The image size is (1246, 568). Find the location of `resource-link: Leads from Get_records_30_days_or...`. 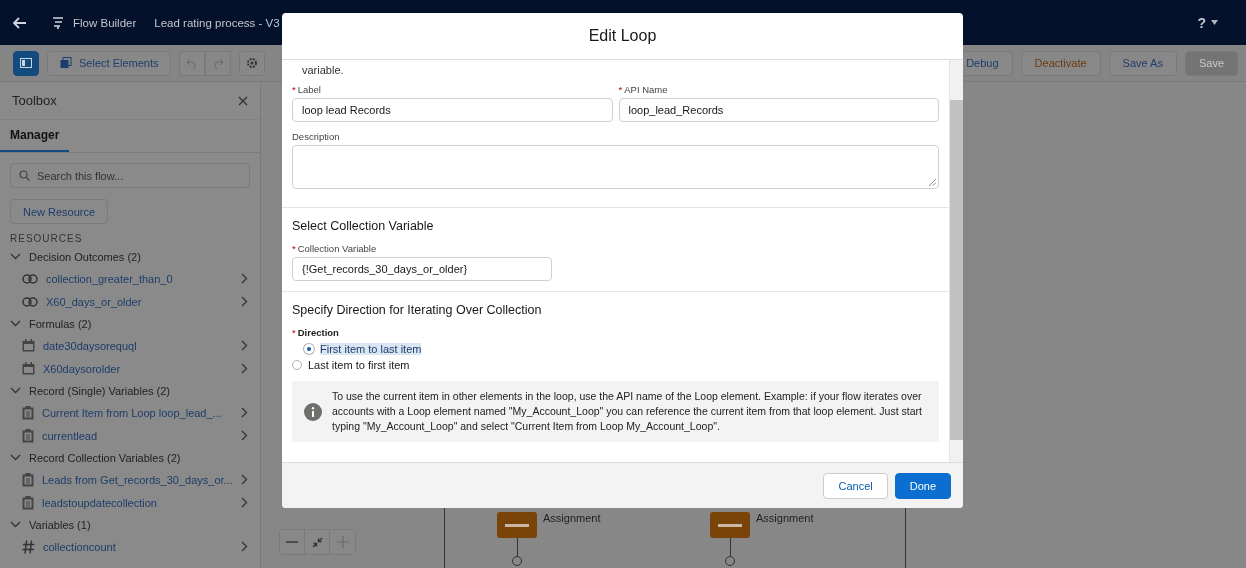

resource-link: Leads from Get_records_30_days_or... is located at coordinates (137, 479).